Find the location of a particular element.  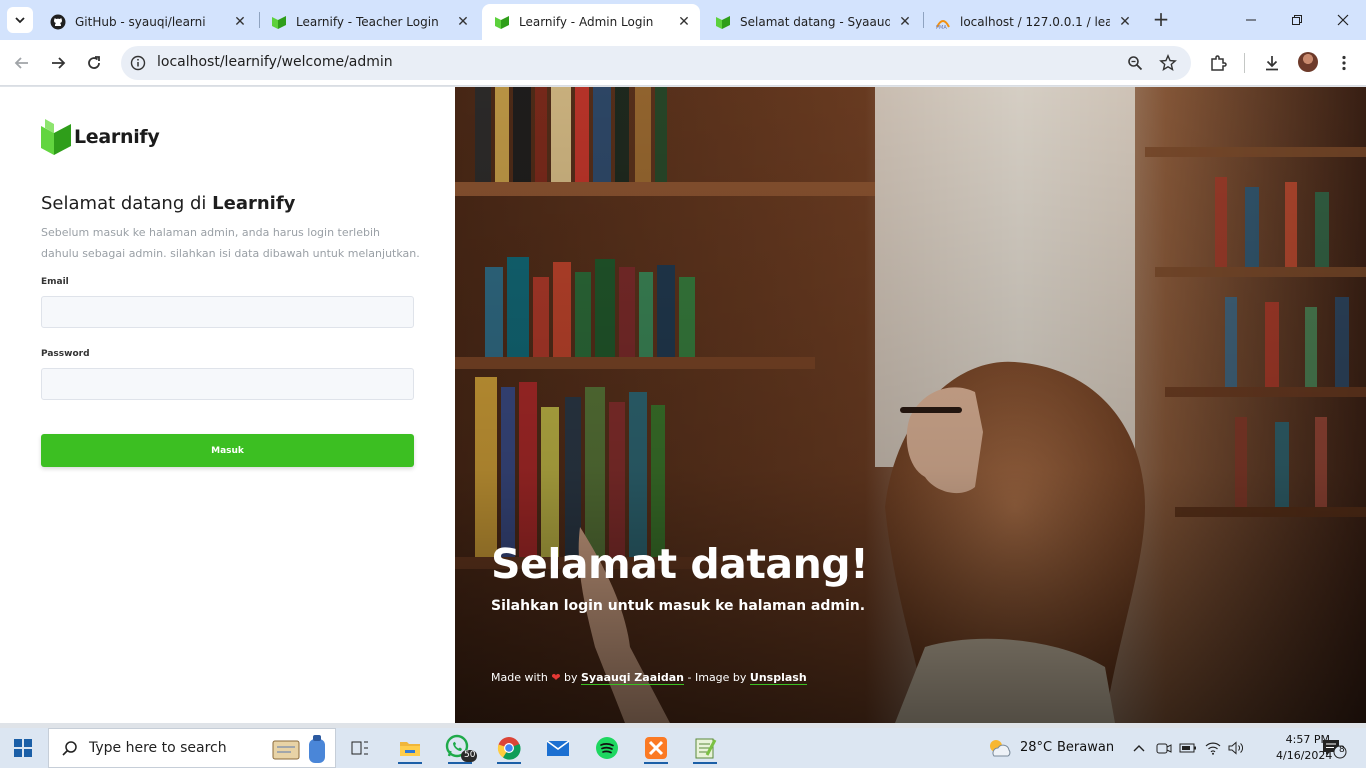

reload-button is located at coordinates (94, 63).